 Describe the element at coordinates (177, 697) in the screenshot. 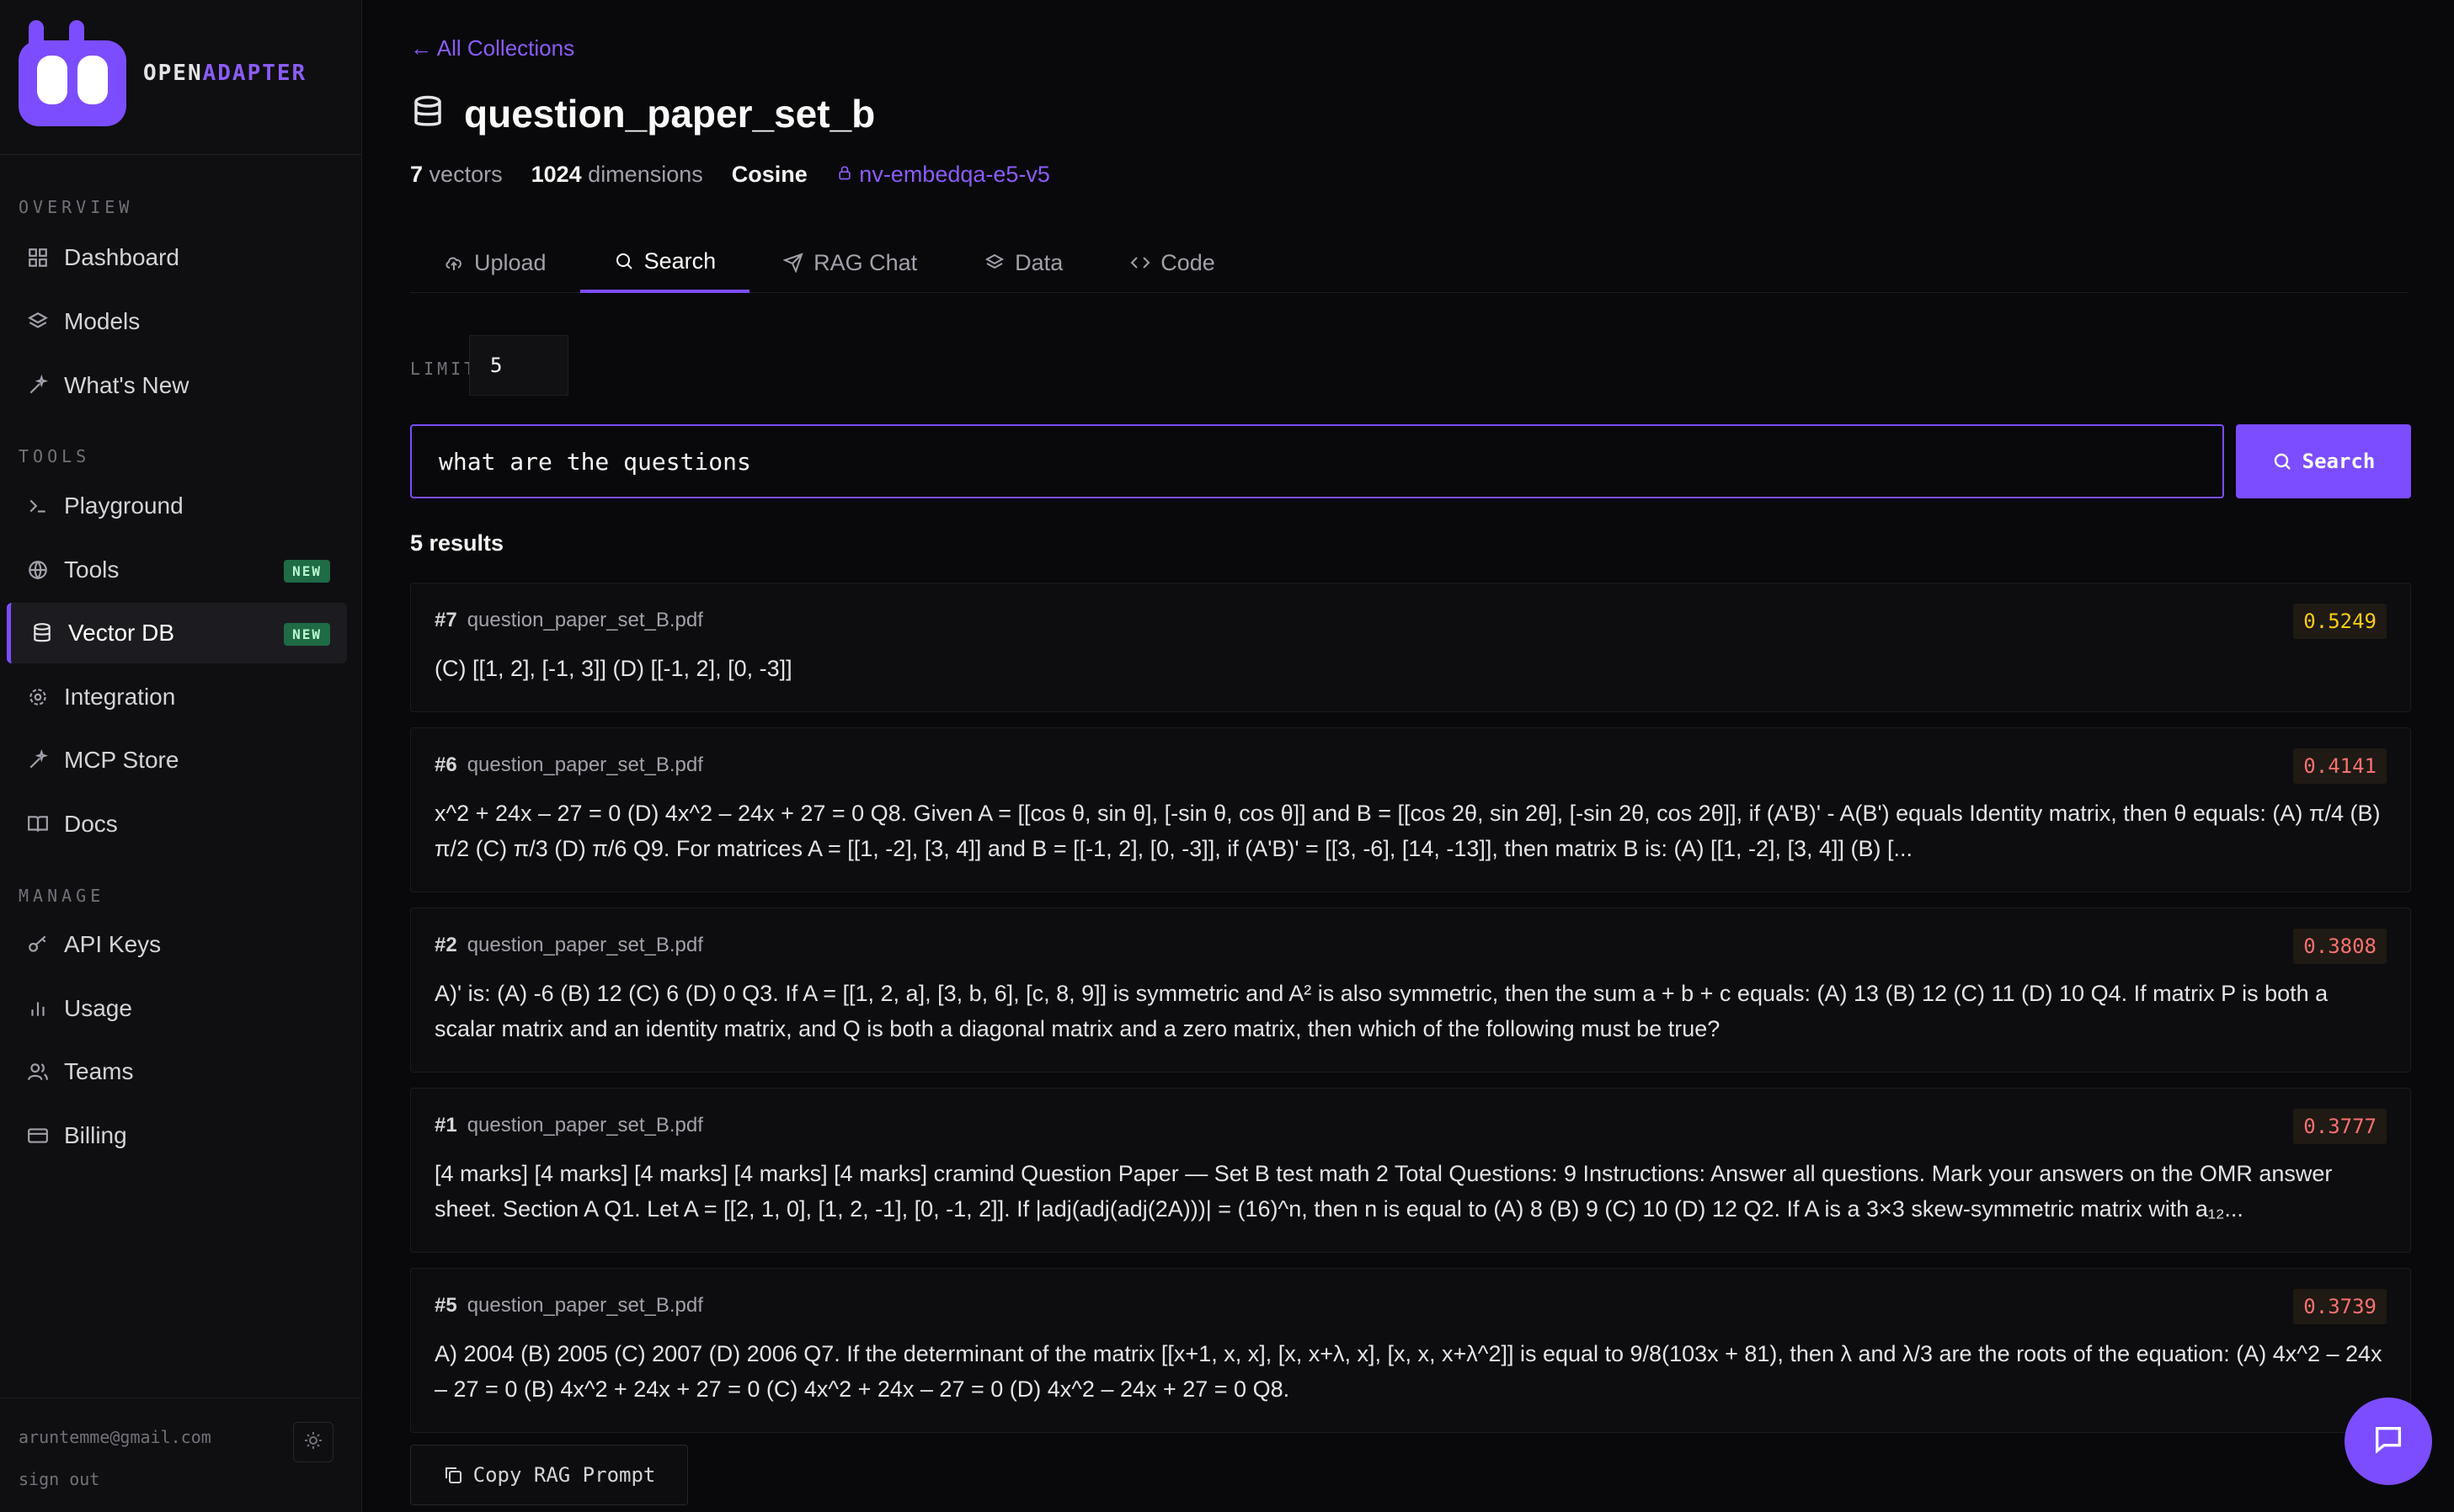

I see `sidebar-item-integration: Integration` at that location.